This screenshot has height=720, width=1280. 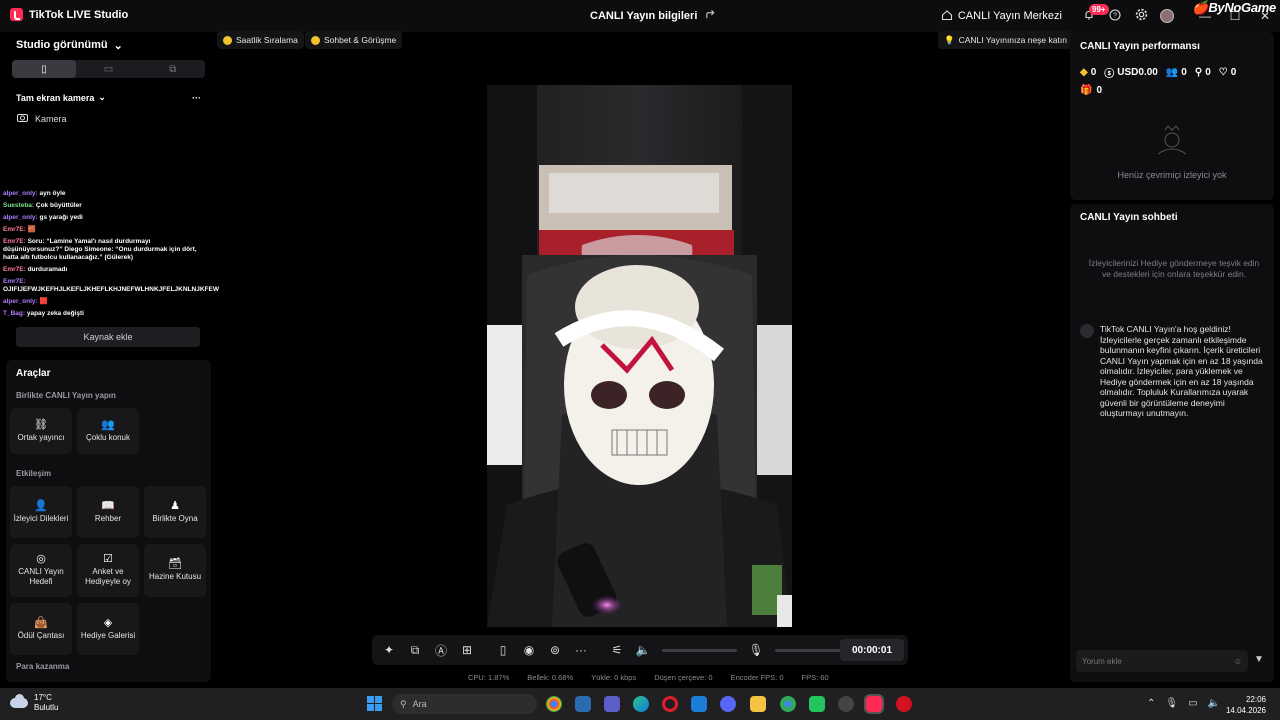 I want to click on chat-message: 🟥, so click(x=43, y=301).